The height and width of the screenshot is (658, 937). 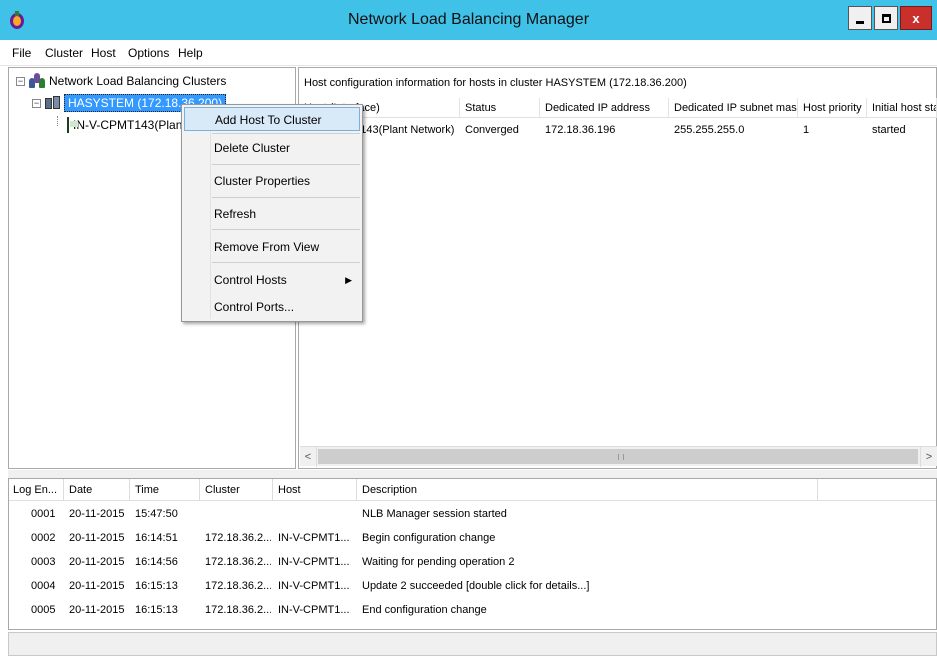 I want to click on menu-help: Help, so click(x=190, y=53).